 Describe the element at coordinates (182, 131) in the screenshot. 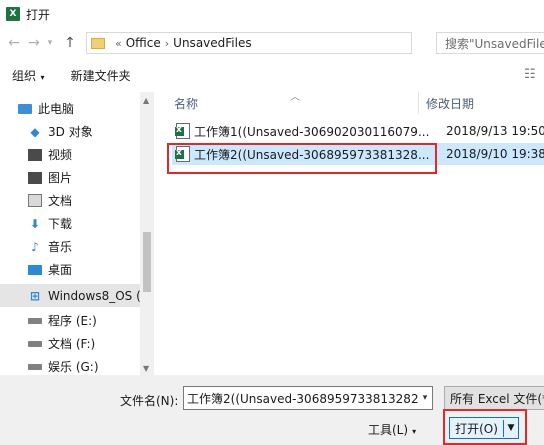

I see `excel-file-icon` at that location.